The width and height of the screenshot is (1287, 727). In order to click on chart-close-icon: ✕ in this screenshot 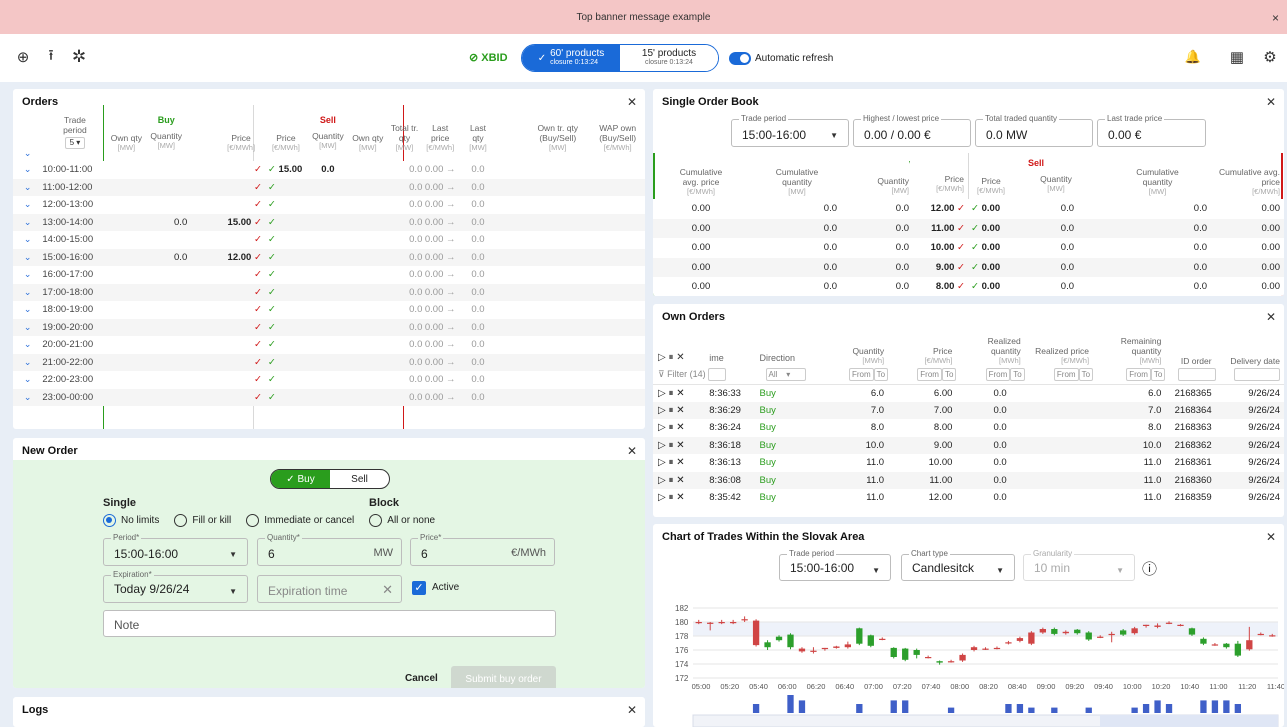, I will do `click(1271, 537)`.